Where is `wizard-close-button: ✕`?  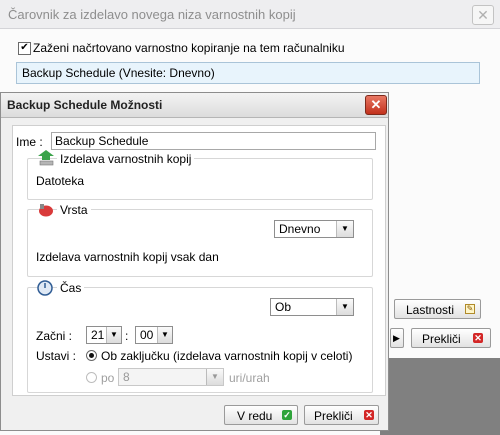
wizard-close-button: ✕ is located at coordinates (483, 15).